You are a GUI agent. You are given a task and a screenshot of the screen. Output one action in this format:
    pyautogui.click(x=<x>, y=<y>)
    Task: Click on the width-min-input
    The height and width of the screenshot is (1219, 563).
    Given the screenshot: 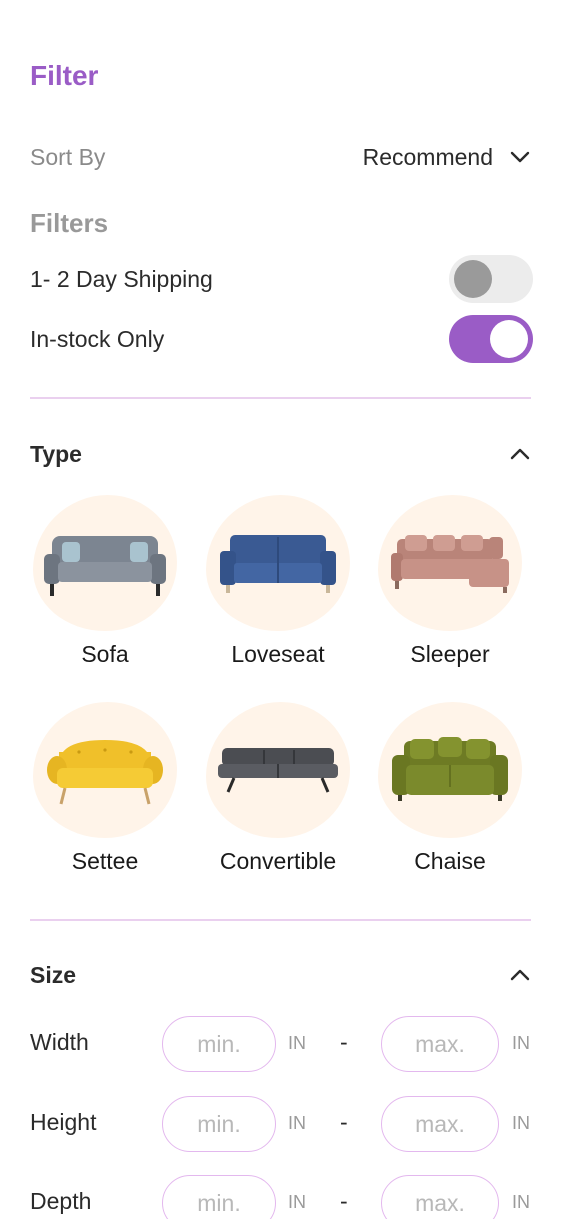 What is the action you would take?
    pyautogui.click(x=219, y=1044)
    